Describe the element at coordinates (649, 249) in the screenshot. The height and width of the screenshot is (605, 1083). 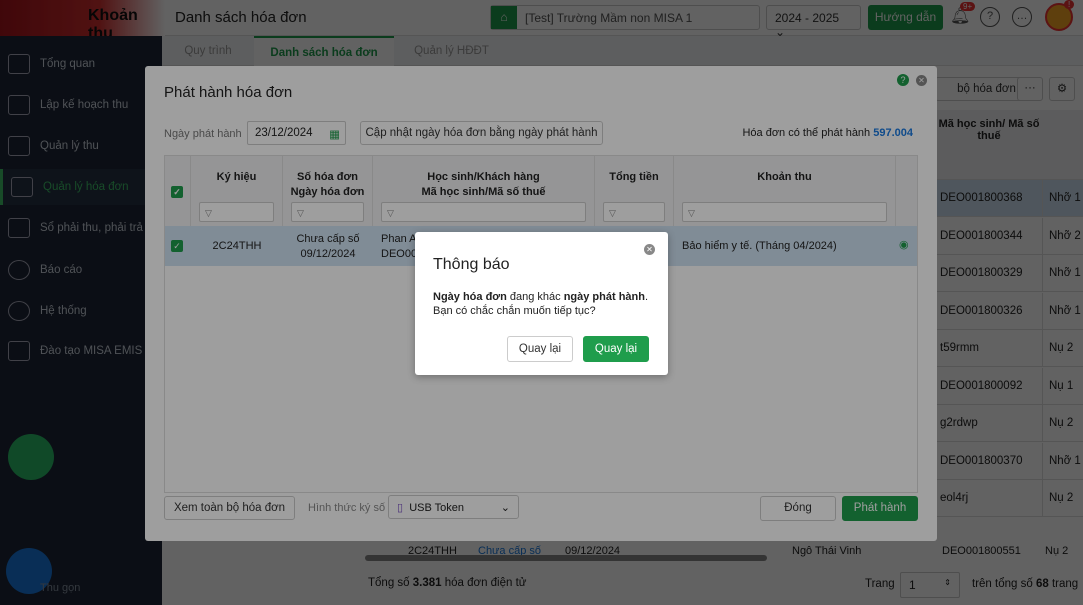
I see `close-icon: ✕` at that location.